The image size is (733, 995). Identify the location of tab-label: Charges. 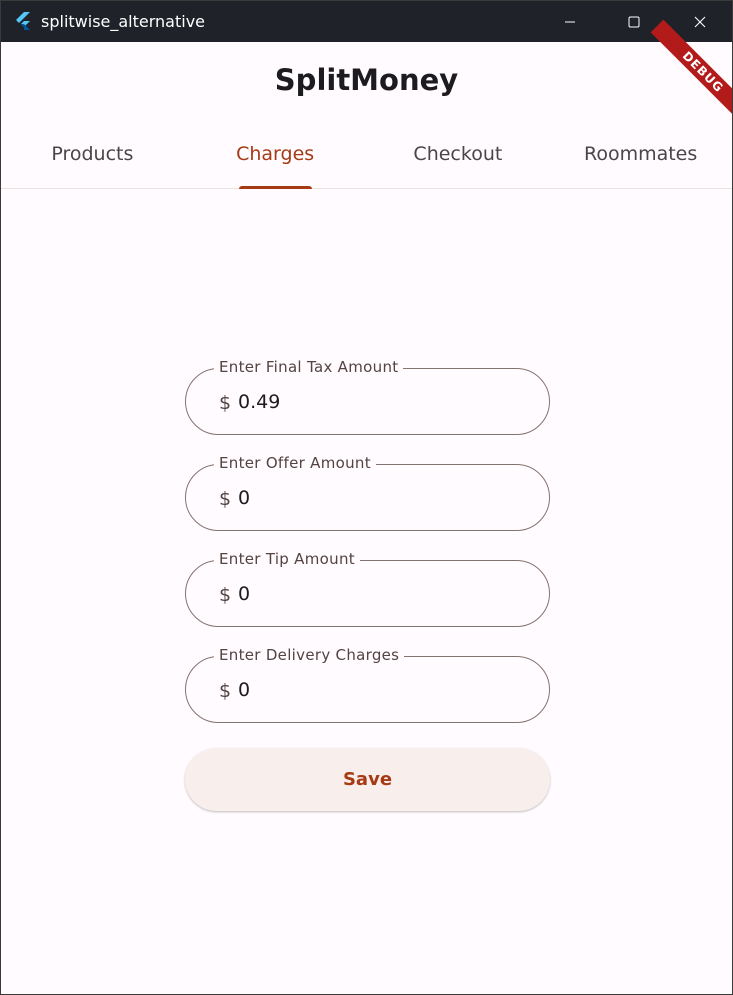
(275, 154).